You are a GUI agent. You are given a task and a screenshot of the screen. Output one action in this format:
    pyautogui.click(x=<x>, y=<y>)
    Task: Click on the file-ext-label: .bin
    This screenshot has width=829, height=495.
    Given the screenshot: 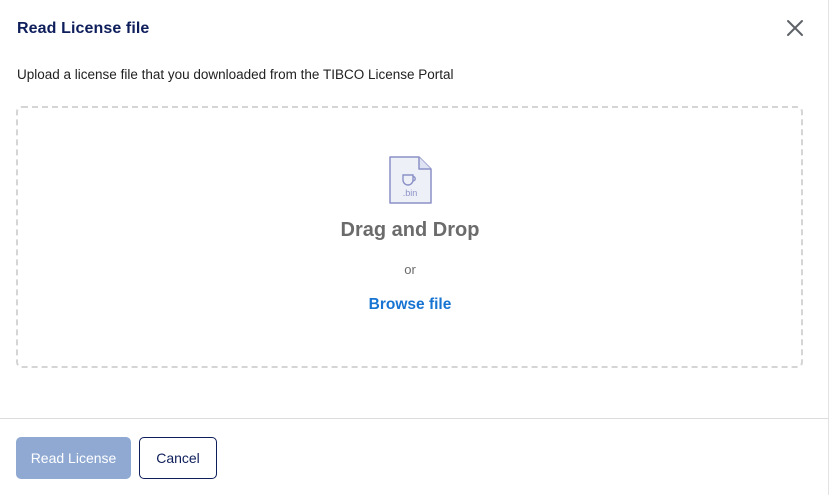 What is the action you would take?
    pyautogui.click(x=410, y=193)
    